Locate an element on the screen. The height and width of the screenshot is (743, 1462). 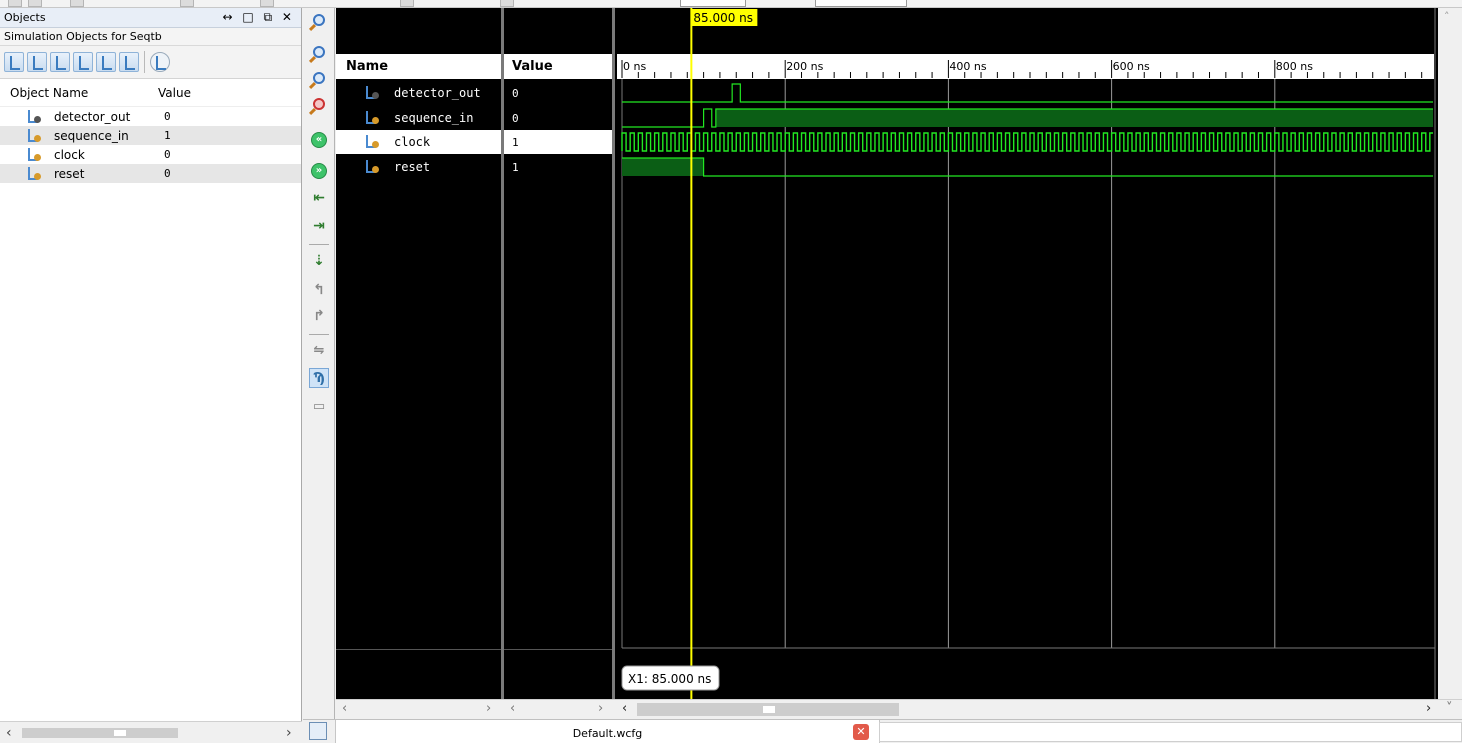
waveform-config-icon is located at coordinates (318, 731).